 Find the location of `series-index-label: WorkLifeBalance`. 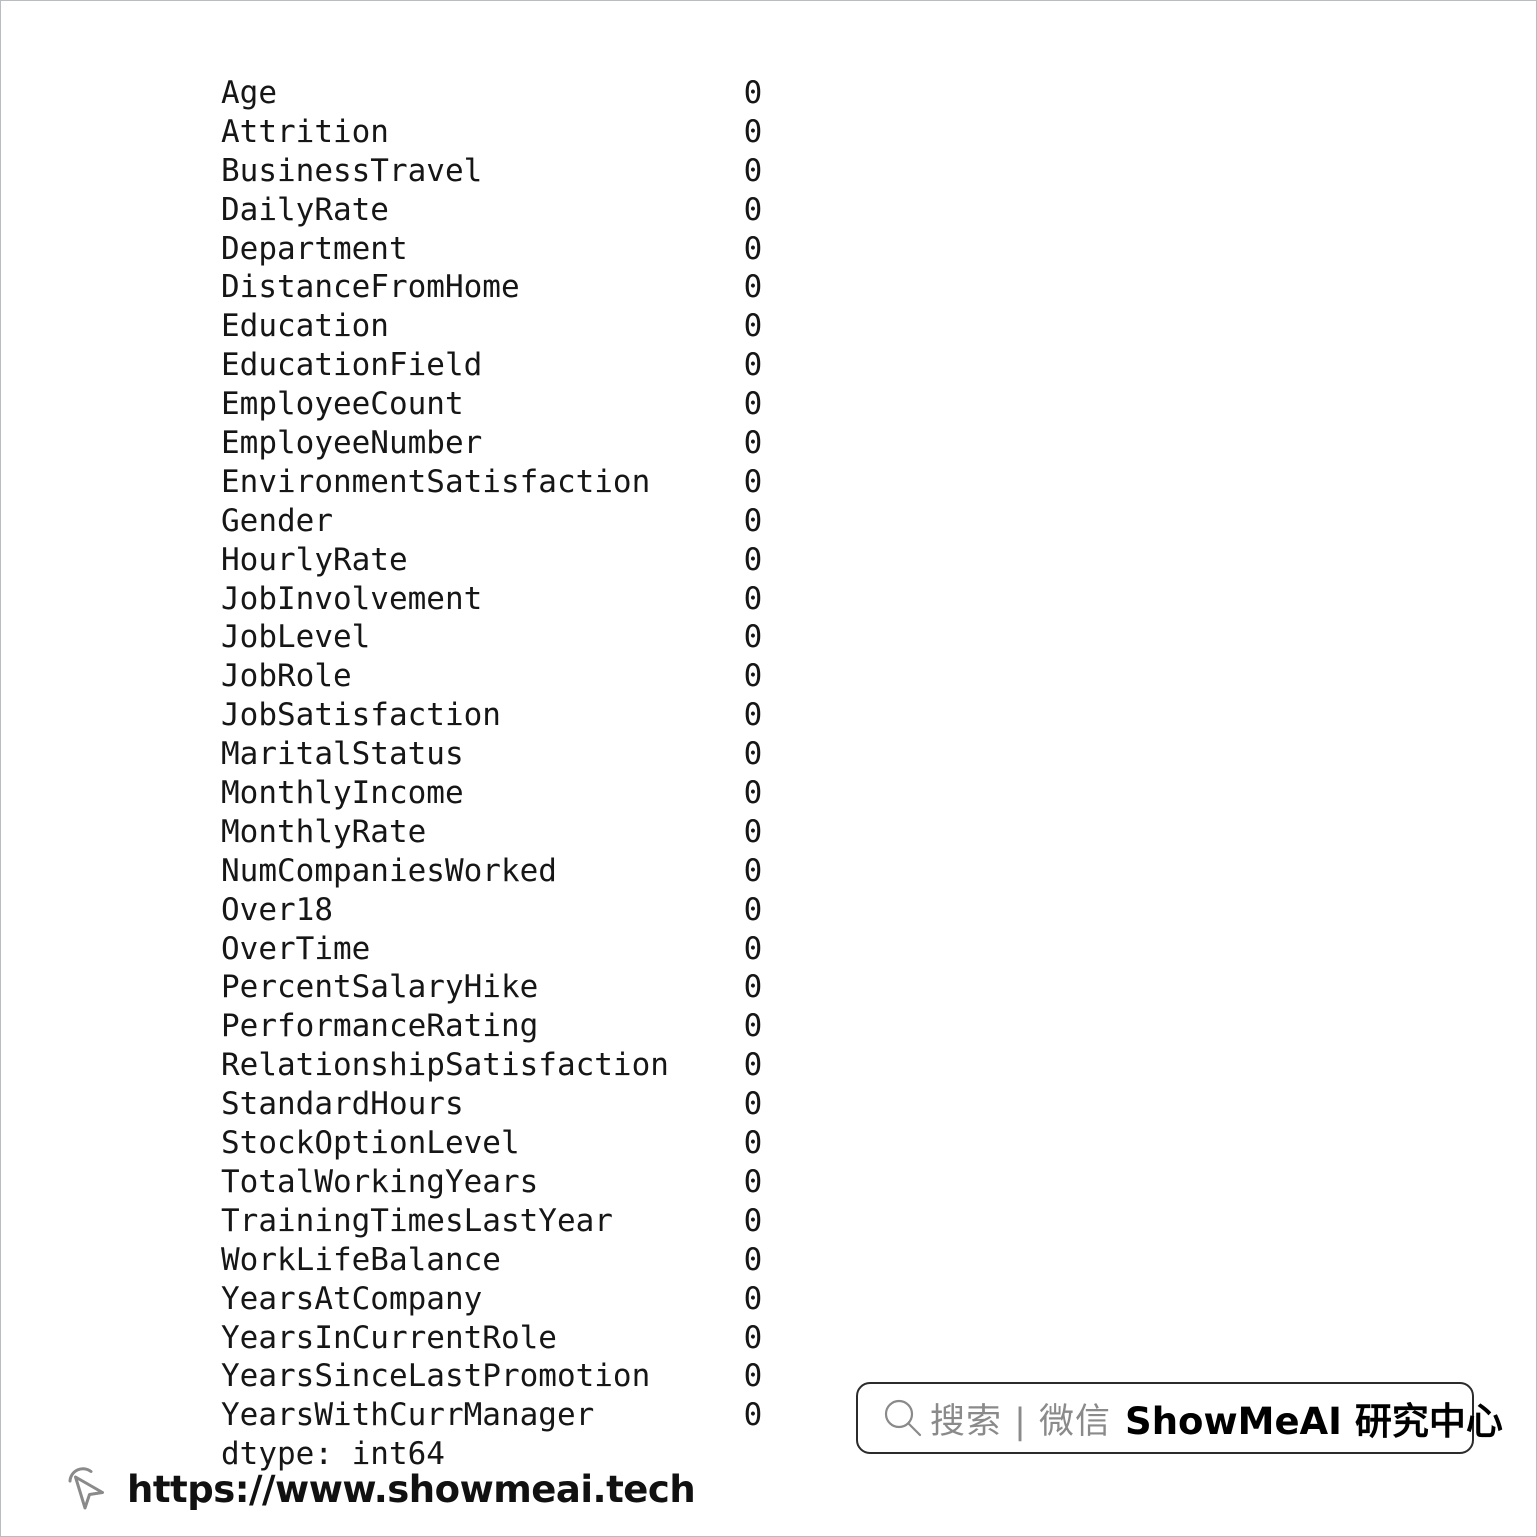

series-index-label: WorkLifeBalance is located at coordinates (361, 1259).